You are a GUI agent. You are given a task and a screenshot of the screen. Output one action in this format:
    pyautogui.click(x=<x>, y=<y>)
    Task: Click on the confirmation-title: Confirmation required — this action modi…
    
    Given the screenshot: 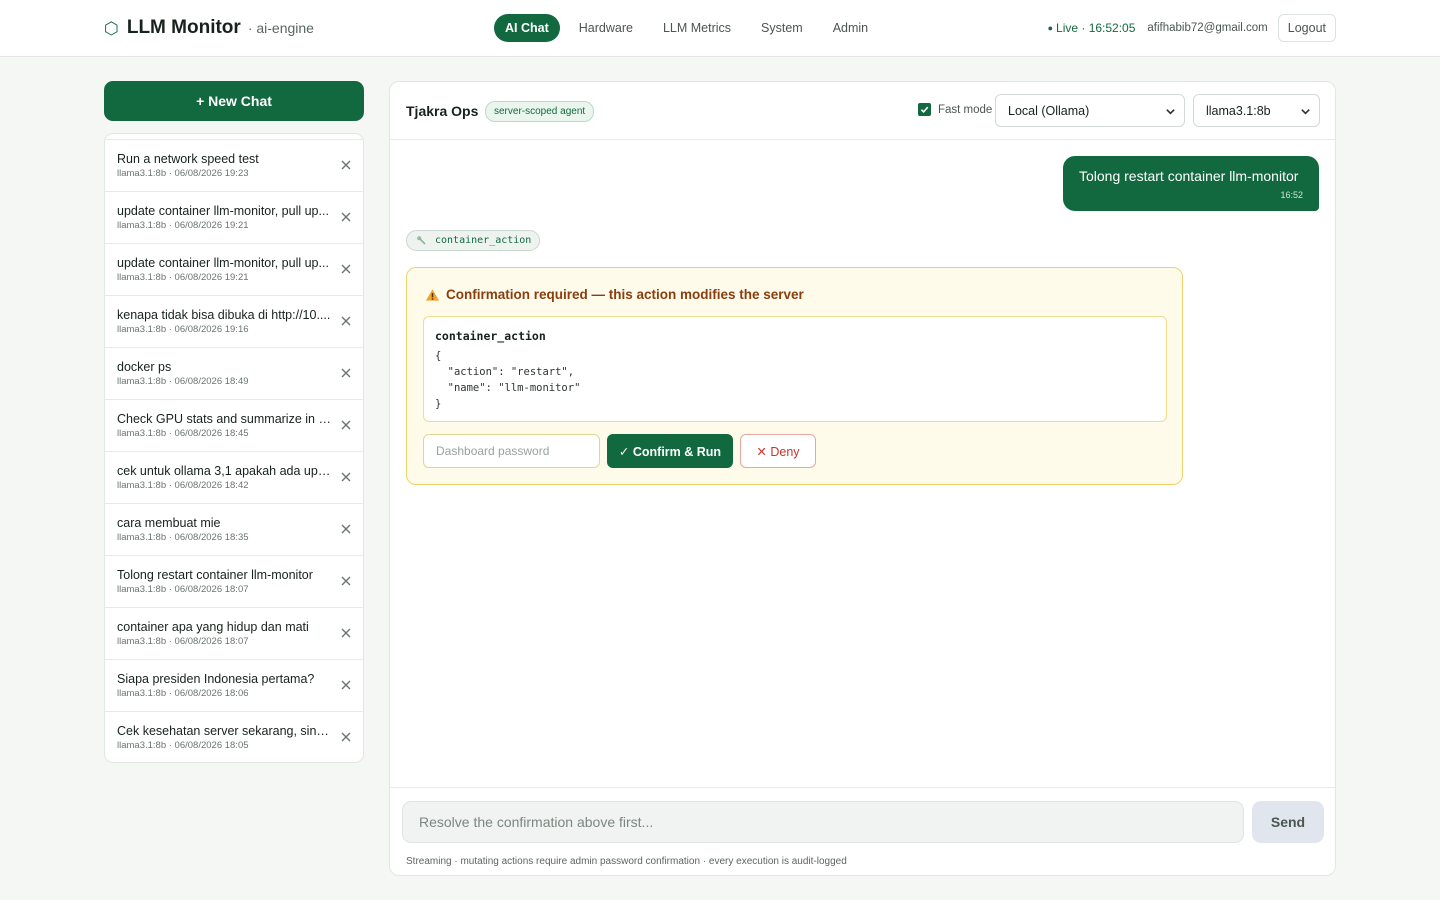 What is the action you would take?
    pyautogui.click(x=614, y=294)
    